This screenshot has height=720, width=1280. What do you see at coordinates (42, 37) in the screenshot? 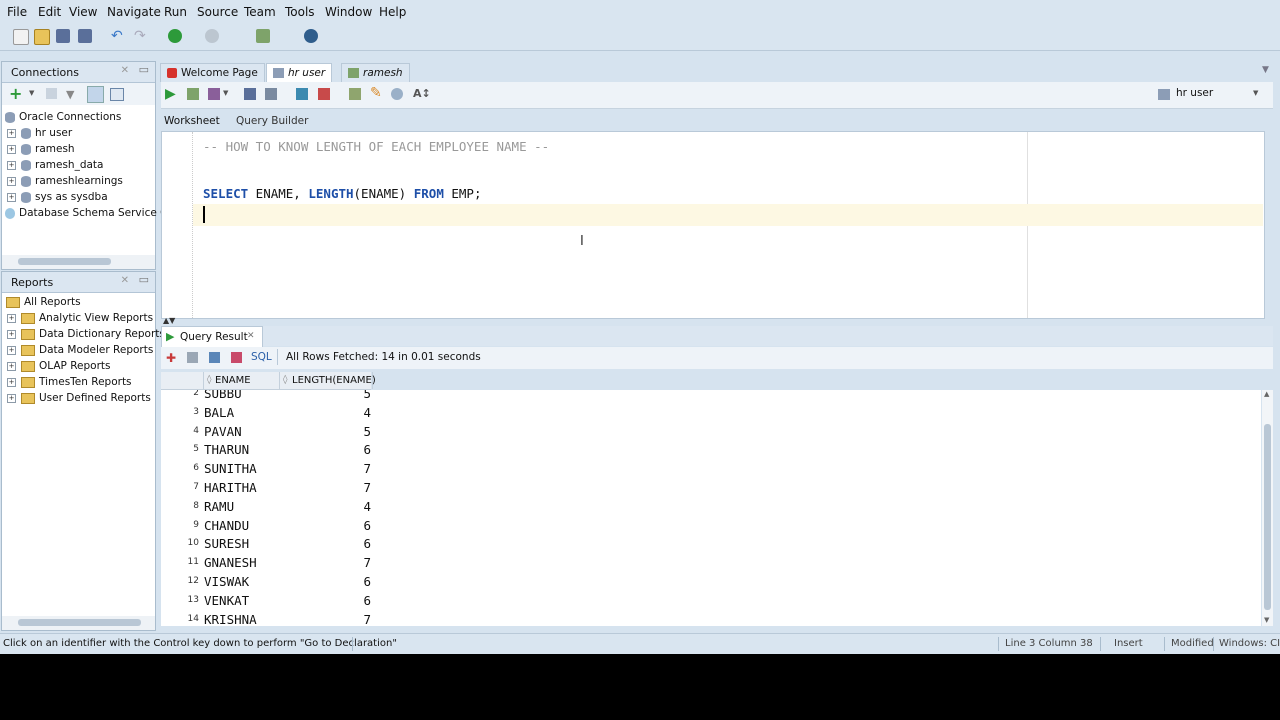
I see `open-icon` at bounding box center [42, 37].